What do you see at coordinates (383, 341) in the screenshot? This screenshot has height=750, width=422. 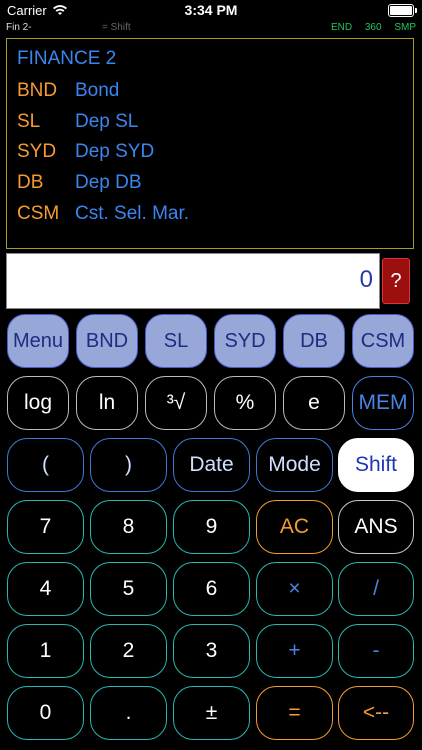 I see `softkey-csm: CSM` at bounding box center [383, 341].